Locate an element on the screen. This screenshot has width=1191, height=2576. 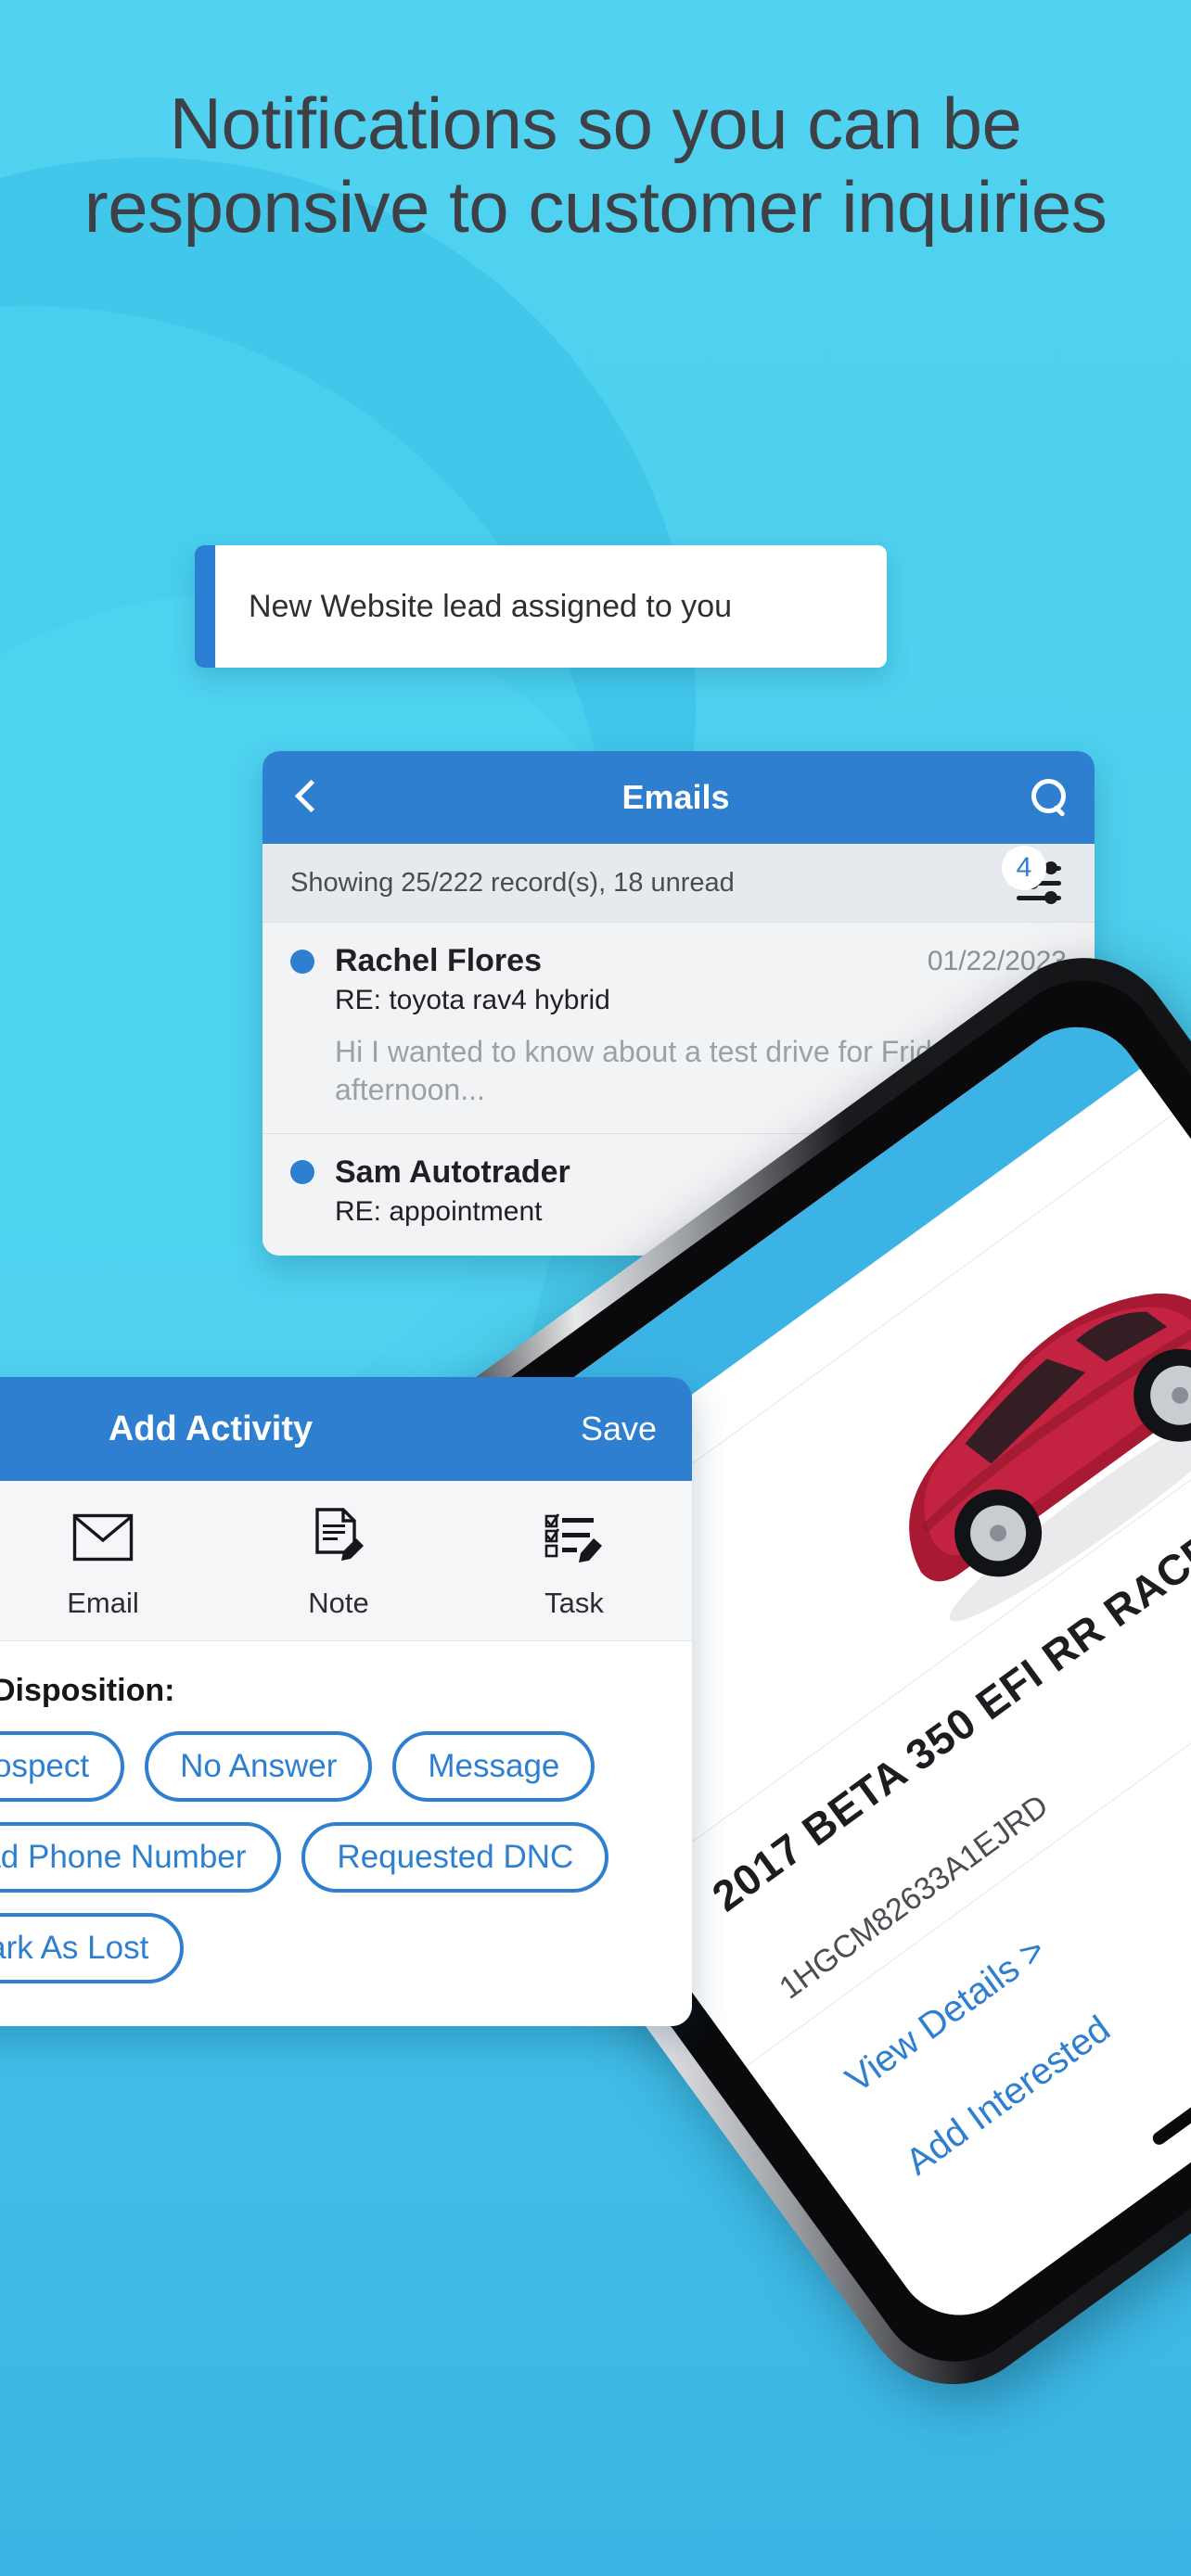
tab-email: Email is located at coordinates (111, 1562).